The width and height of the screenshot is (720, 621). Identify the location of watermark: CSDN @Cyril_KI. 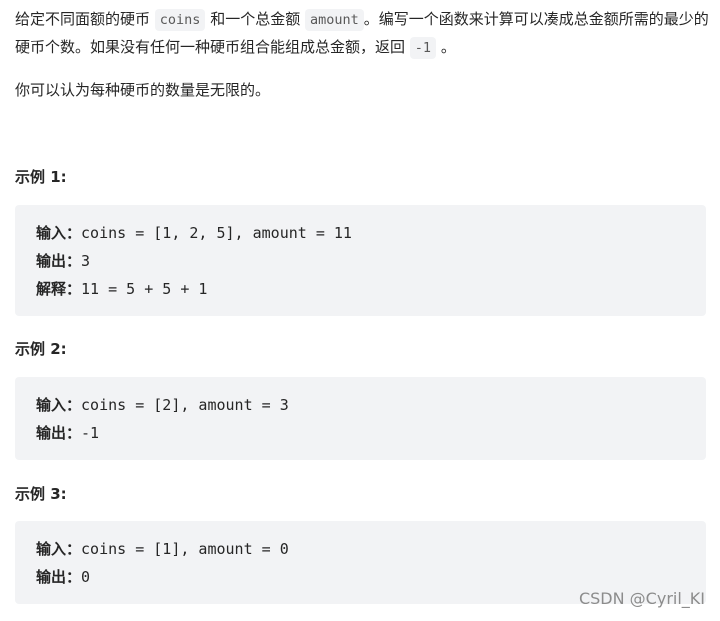
(641, 598).